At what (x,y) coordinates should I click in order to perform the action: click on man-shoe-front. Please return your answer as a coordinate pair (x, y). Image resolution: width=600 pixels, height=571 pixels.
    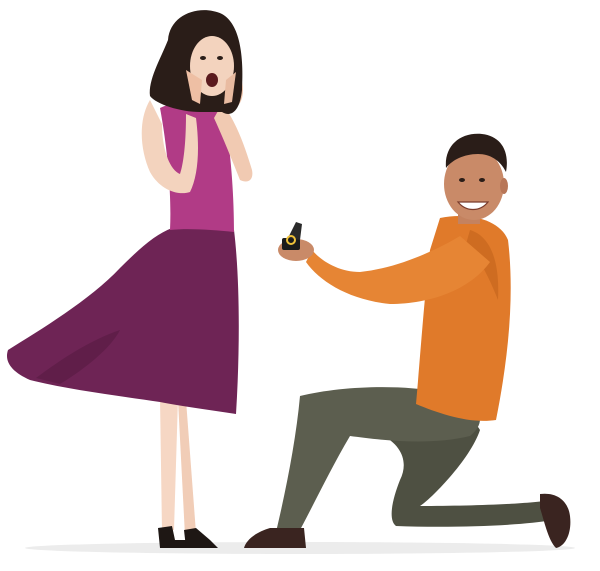
    Looking at the image, I should click on (275, 538).